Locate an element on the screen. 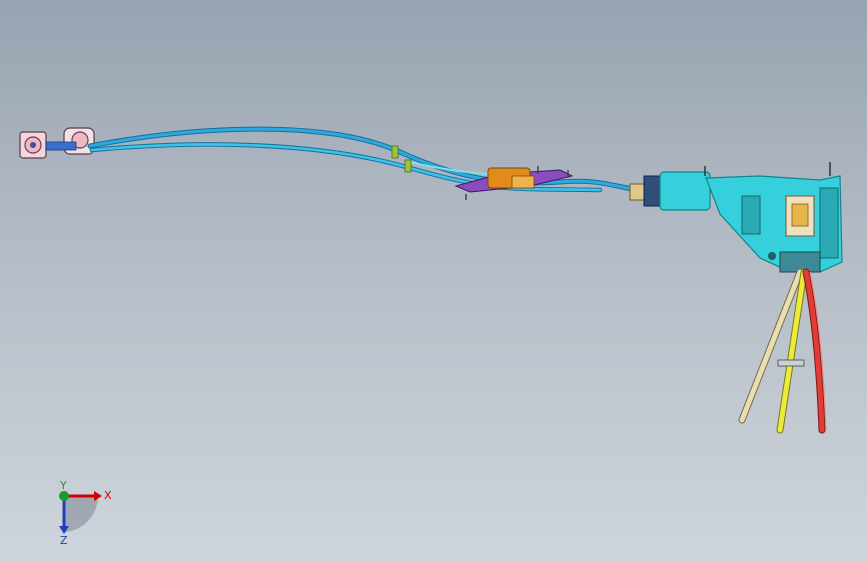 The width and height of the screenshot is (867, 562). triad-shadow is located at coordinates (81, 514).